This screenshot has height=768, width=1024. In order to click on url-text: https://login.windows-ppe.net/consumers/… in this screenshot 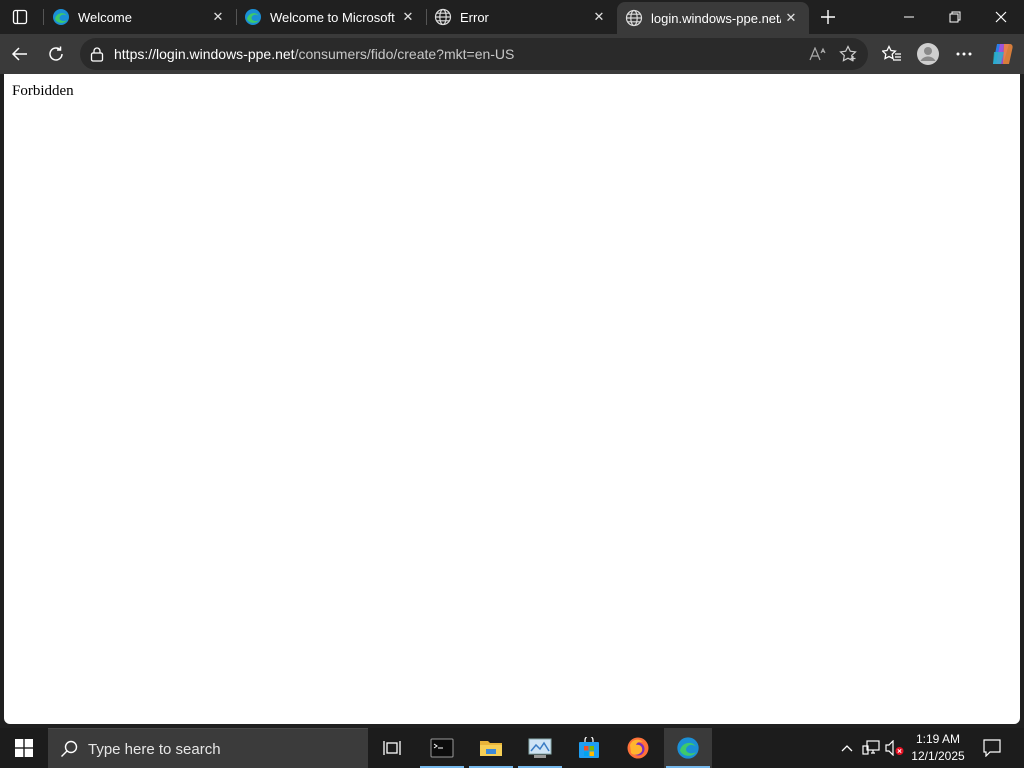, I will do `click(314, 54)`.